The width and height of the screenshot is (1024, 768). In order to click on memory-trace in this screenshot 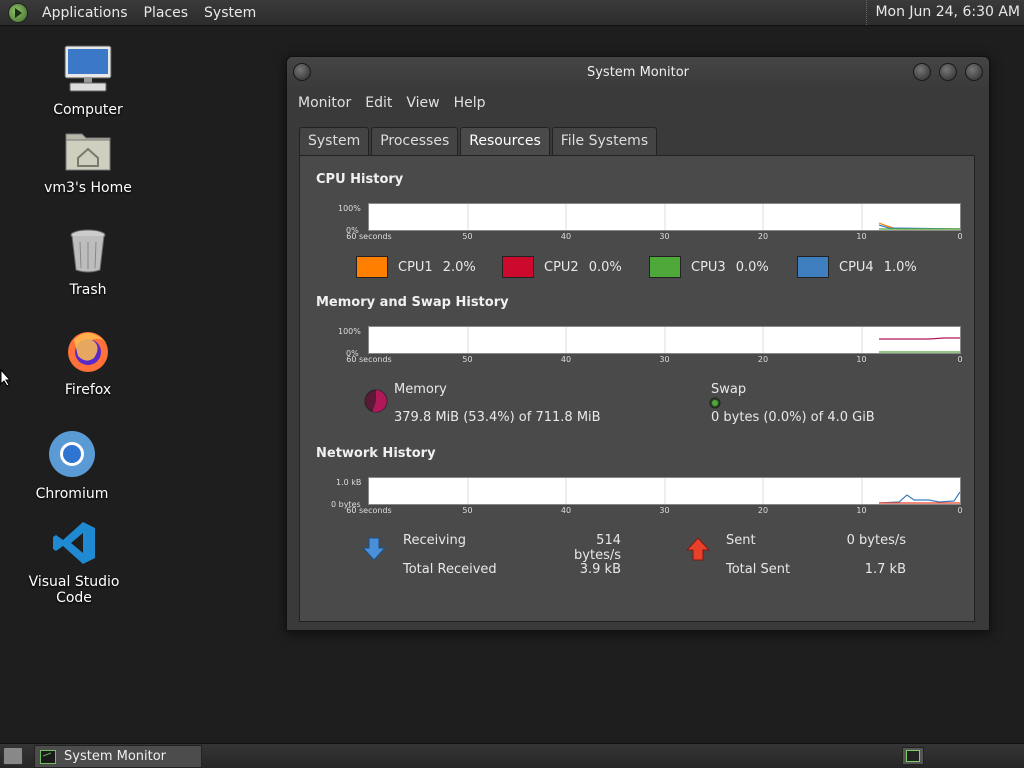, I will do `click(919, 338)`.